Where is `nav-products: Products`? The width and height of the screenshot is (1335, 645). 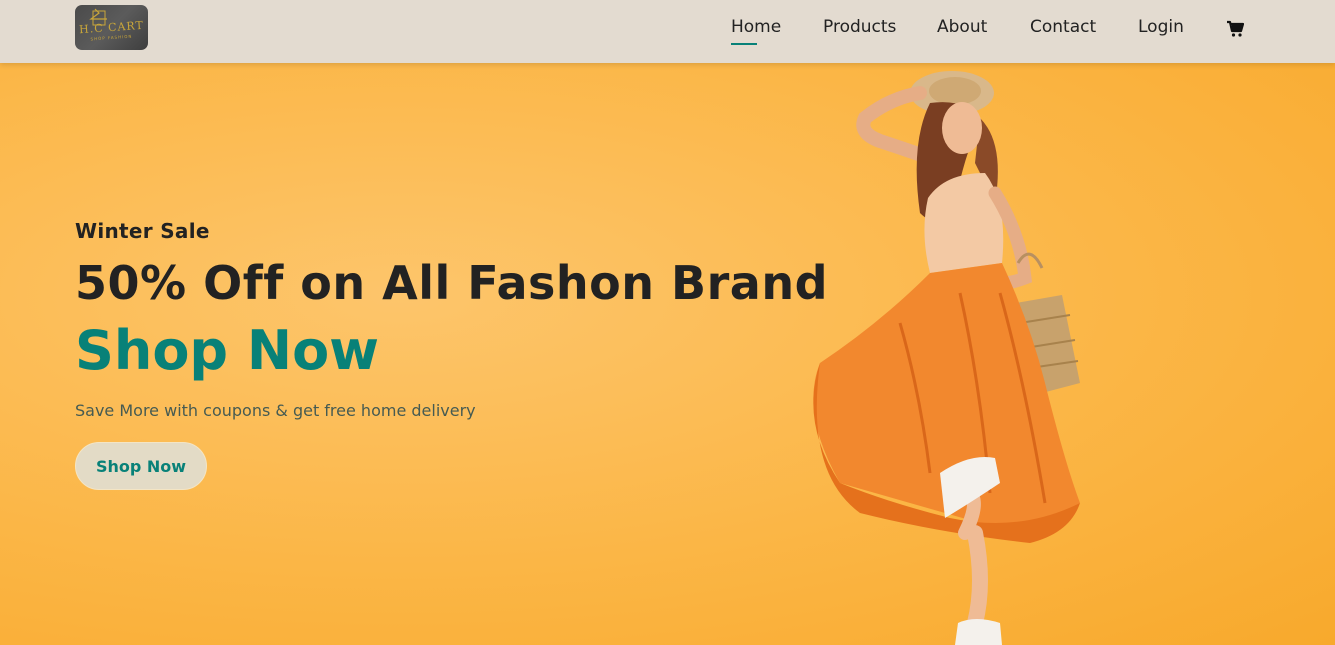 nav-products: Products is located at coordinates (859, 27).